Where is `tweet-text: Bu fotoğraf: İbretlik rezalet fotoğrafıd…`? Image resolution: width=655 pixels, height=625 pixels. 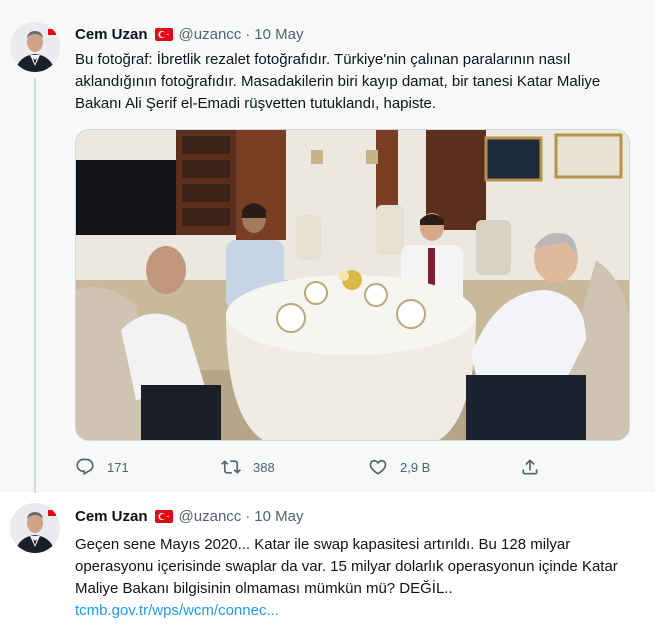
tweet-text: Bu fotoğraf: İbretlik rezalet fotoğrafıd… is located at coordinates (338, 81).